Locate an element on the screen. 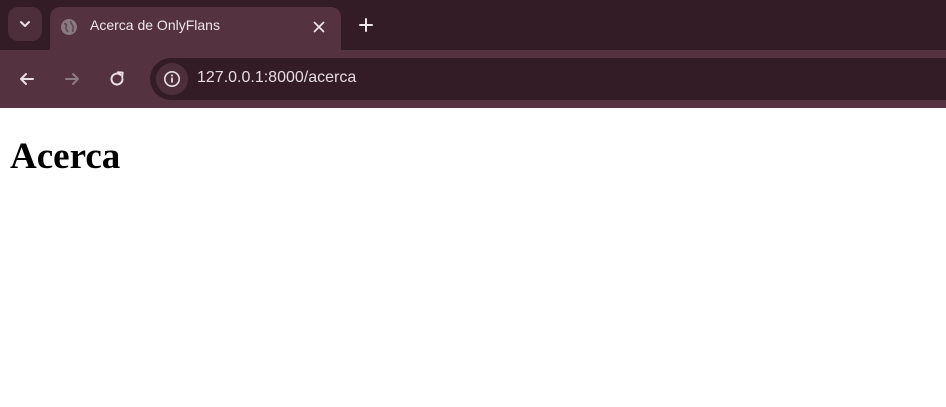 This screenshot has height=407, width=946. tab-close-button is located at coordinates (319, 27).